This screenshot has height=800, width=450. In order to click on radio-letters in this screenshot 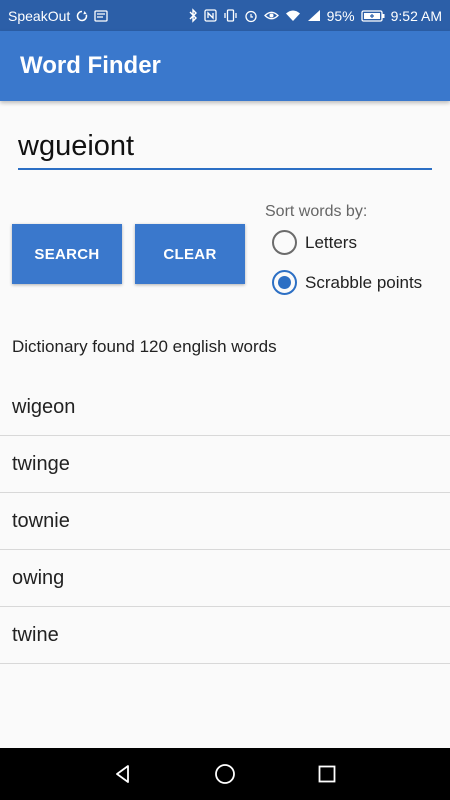, I will do `click(284, 242)`.